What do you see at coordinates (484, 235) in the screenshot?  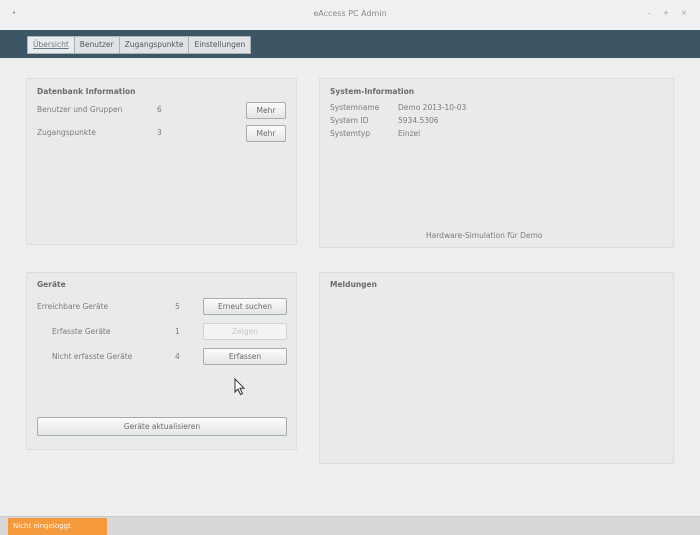 I see `hardware-simulation-note: Hardware-Simulation für Demo` at bounding box center [484, 235].